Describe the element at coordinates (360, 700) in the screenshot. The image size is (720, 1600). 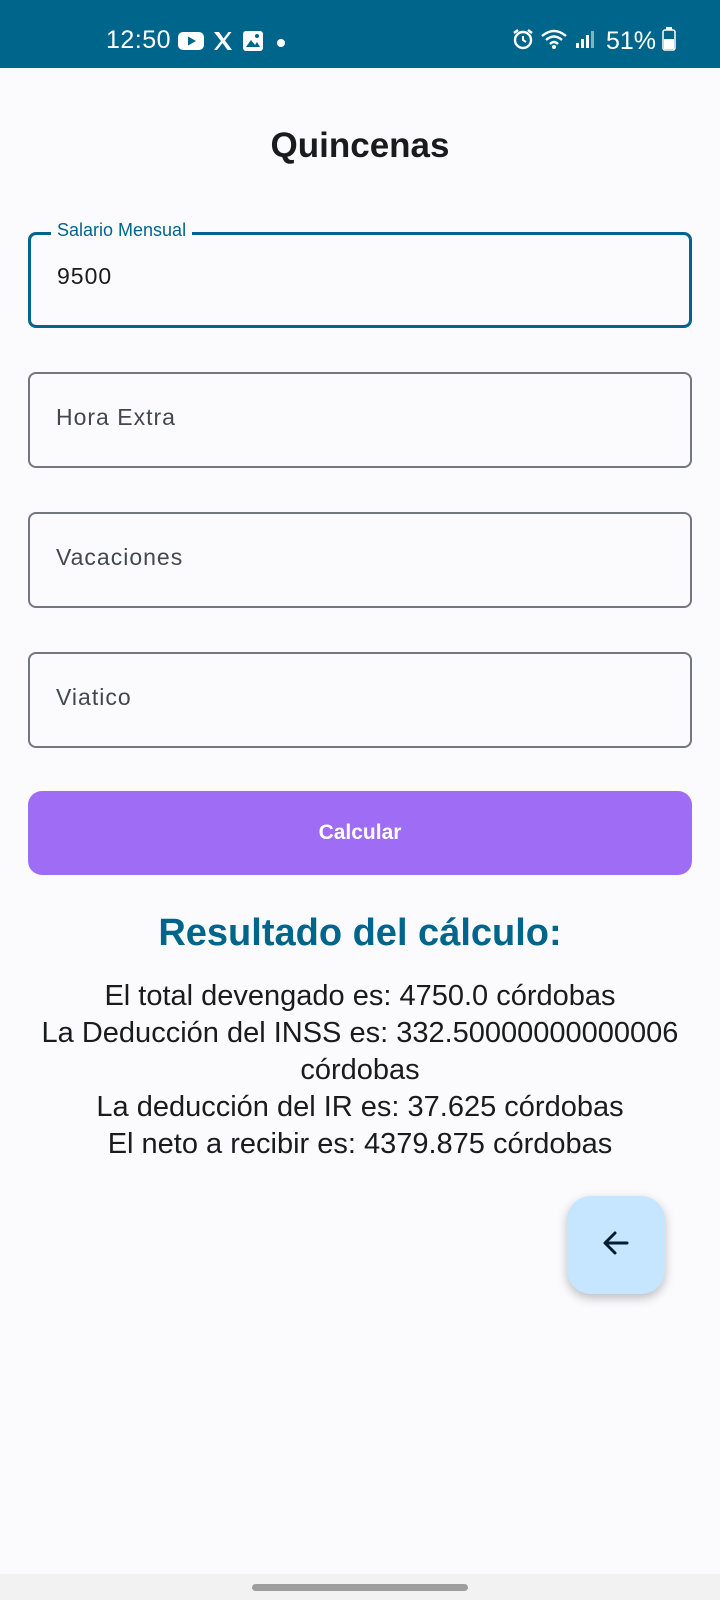
I see `viatico-field: Viatico` at that location.